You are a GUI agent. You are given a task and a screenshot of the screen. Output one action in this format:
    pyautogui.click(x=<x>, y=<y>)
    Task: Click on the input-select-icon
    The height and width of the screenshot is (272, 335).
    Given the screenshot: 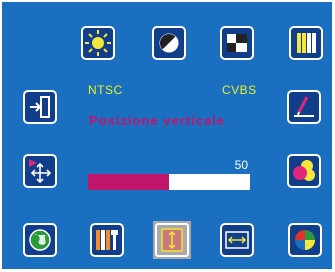 What is the action you would take?
    pyautogui.click(x=40, y=107)
    